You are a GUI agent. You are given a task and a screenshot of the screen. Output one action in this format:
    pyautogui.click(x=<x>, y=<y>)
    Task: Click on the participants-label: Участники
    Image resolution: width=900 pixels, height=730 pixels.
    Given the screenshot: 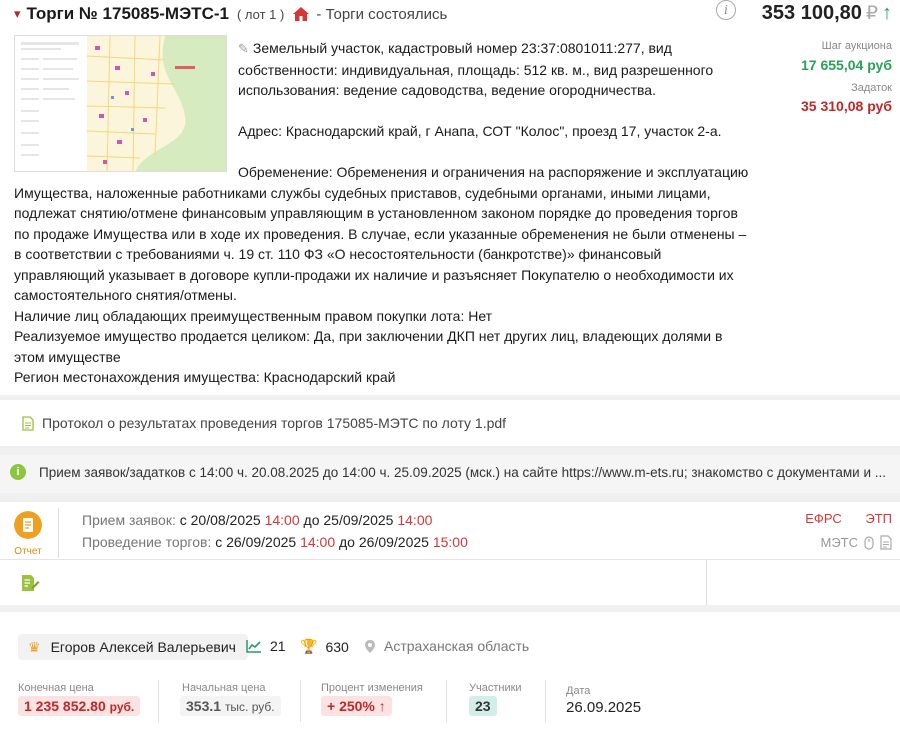 What is the action you would take?
    pyautogui.click(x=495, y=688)
    